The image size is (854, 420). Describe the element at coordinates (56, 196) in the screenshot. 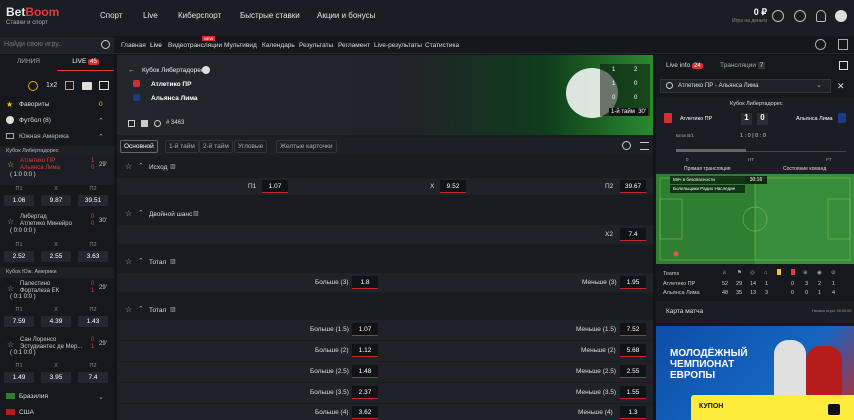

I see `odd-x: Х 9.87` at that location.